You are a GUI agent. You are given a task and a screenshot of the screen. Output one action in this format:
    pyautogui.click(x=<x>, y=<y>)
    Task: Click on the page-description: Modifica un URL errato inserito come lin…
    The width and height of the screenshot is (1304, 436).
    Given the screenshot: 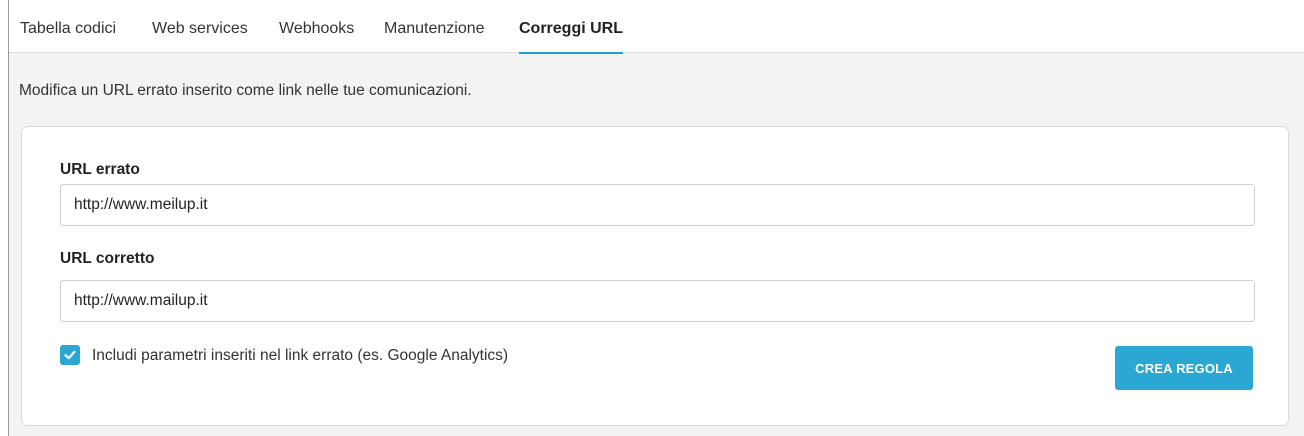 What is the action you would take?
    pyautogui.click(x=245, y=90)
    